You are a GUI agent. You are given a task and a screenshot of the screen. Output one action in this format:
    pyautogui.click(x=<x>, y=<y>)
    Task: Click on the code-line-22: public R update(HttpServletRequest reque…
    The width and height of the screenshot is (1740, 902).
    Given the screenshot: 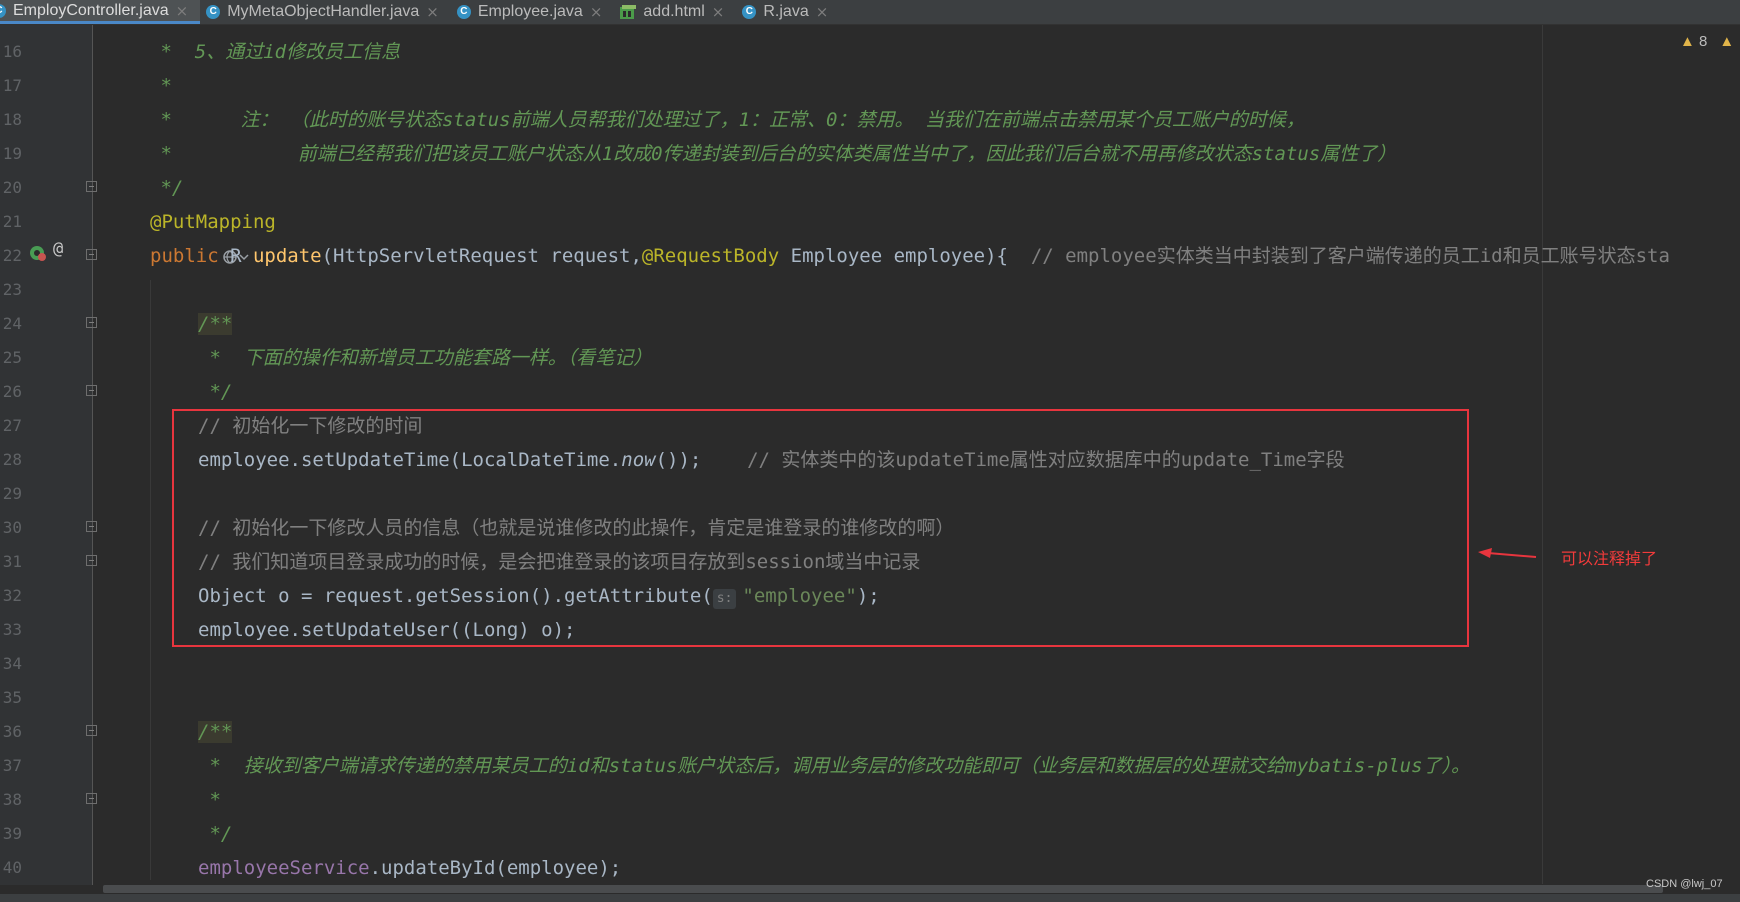 What is the action you would take?
    pyautogui.click(x=910, y=256)
    